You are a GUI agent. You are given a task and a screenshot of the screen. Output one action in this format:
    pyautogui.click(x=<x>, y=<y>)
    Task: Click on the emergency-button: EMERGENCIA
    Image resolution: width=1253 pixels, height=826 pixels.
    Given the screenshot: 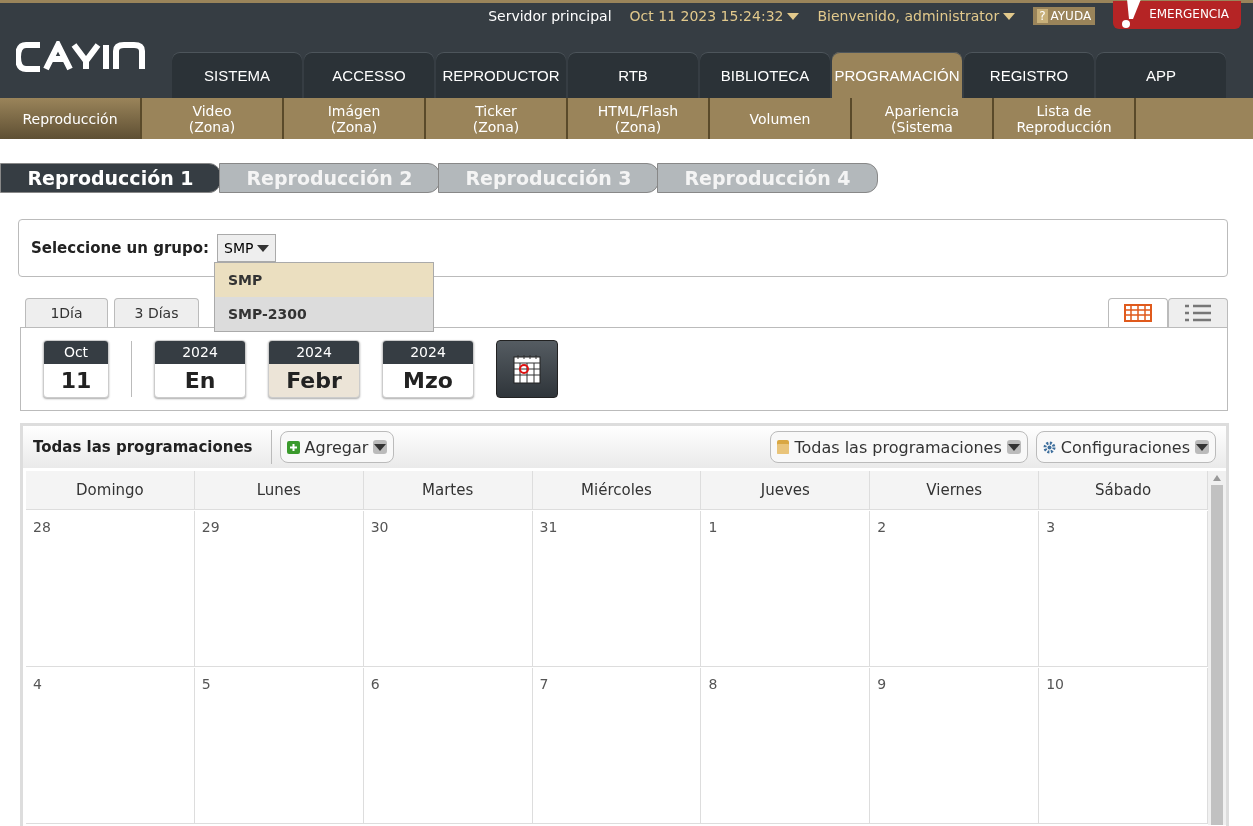 What is the action you would take?
    pyautogui.click(x=1177, y=14)
    